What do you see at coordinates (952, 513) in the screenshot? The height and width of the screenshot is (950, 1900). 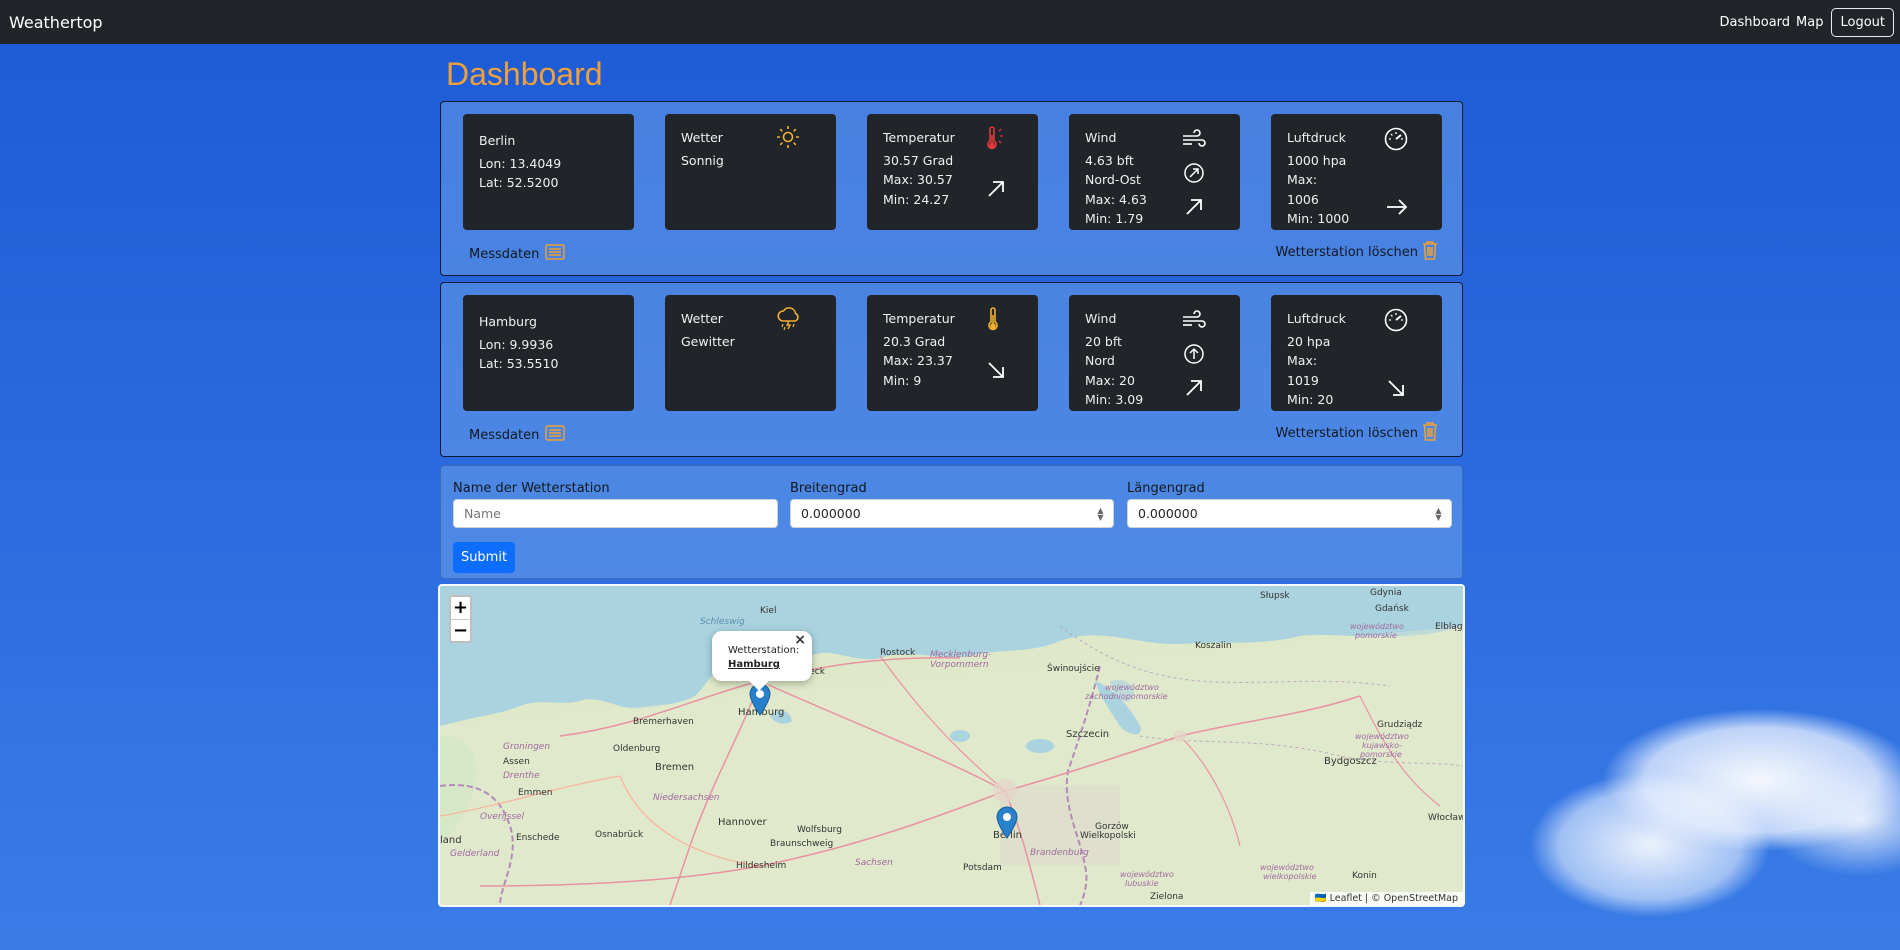 I see `latitude-input: 0.000000 ▲ ▼` at bounding box center [952, 513].